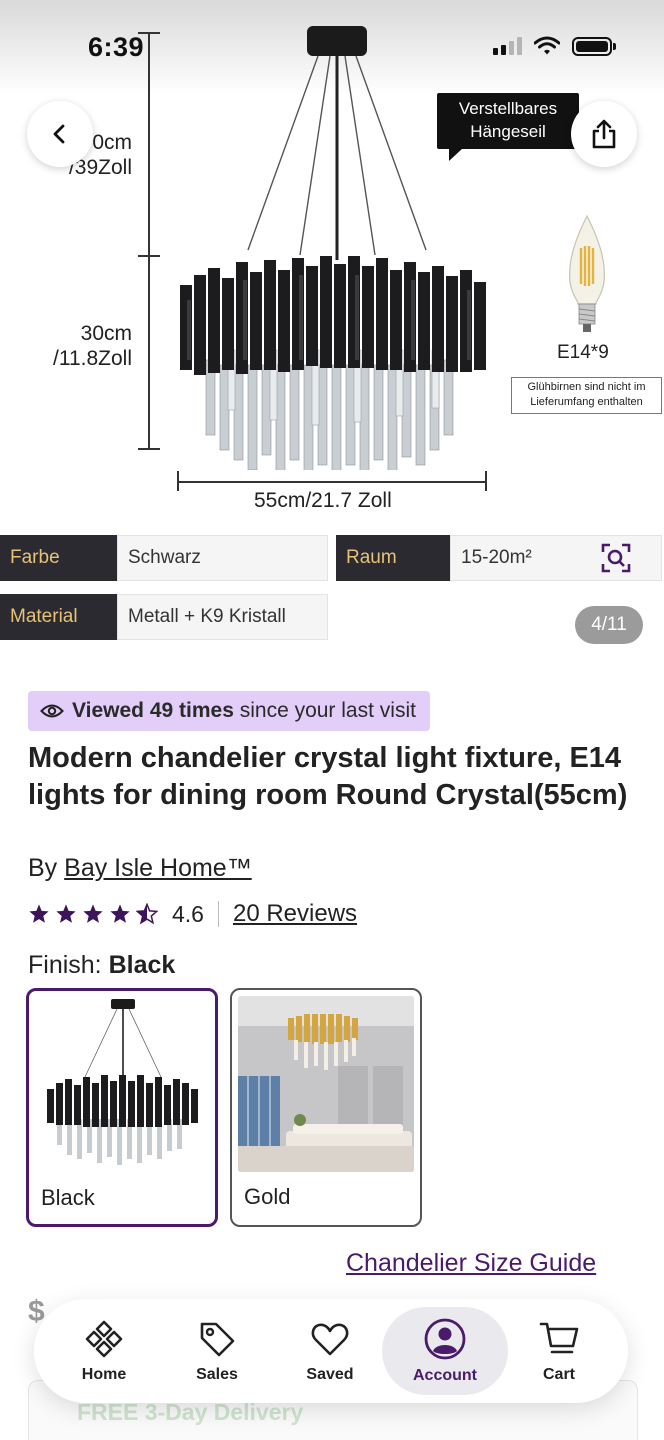  I want to click on zoom-button, so click(616, 558).